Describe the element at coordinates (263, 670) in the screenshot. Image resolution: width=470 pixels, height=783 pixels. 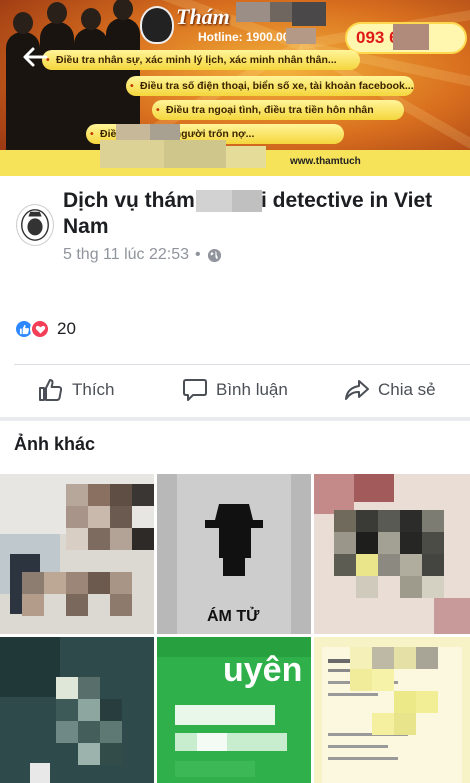
I see `photo-caption: uyên` at that location.